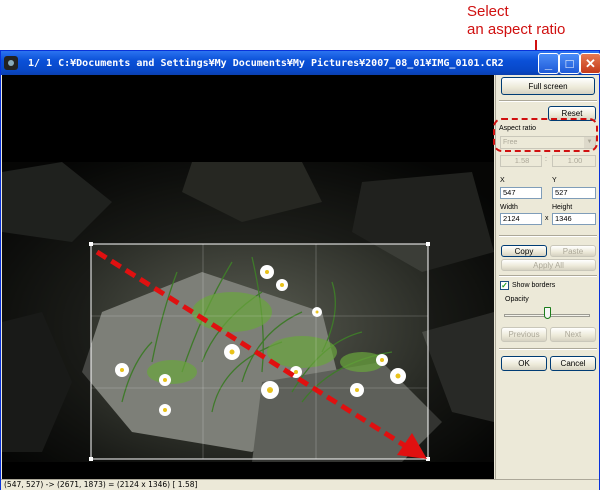 The image size is (600, 490). Describe the element at coordinates (488, 11) in the screenshot. I see `callout-line-1: Select` at that location.